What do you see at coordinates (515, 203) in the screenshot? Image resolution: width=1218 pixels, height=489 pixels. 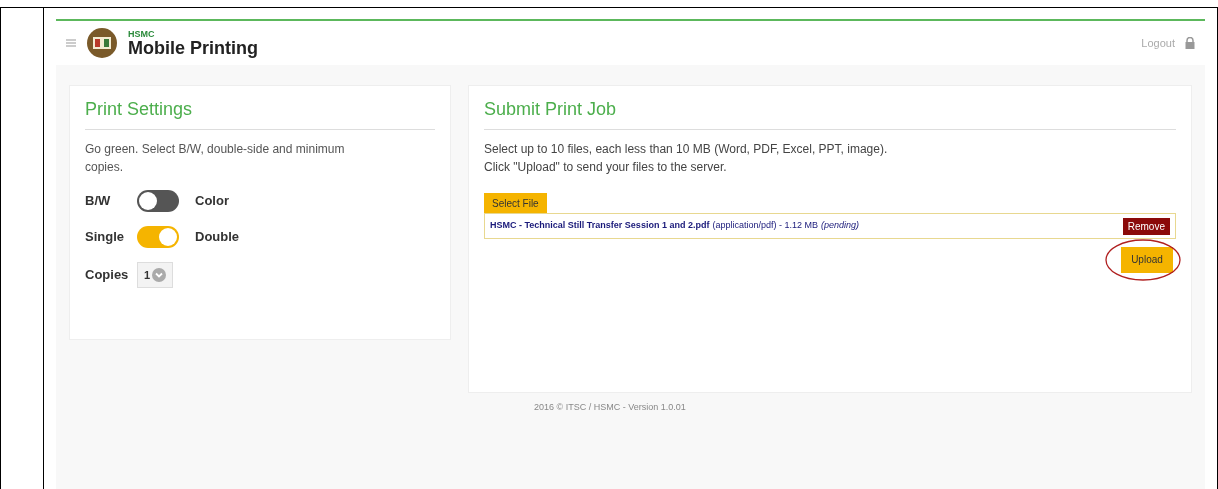 I see `select-file-button: Select File` at bounding box center [515, 203].